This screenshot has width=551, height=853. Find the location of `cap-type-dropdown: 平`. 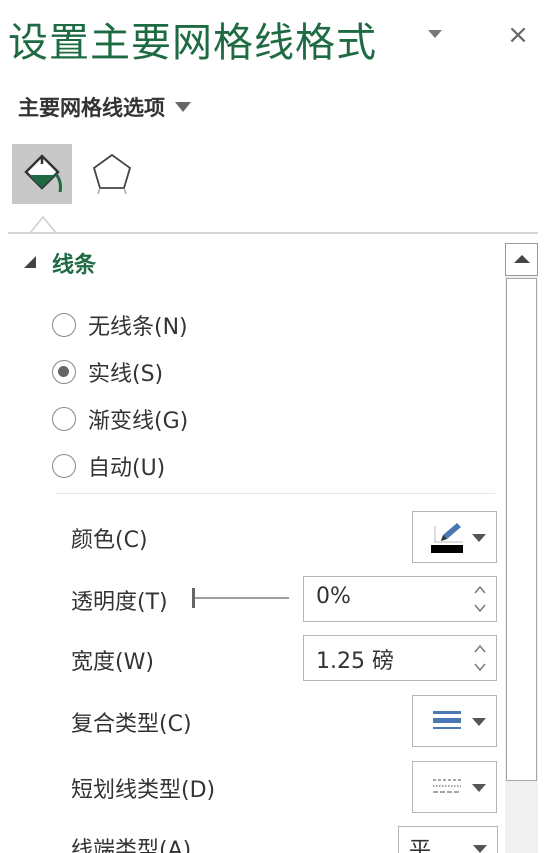

cap-type-dropdown: 平 is located at coordinates (448, 839).